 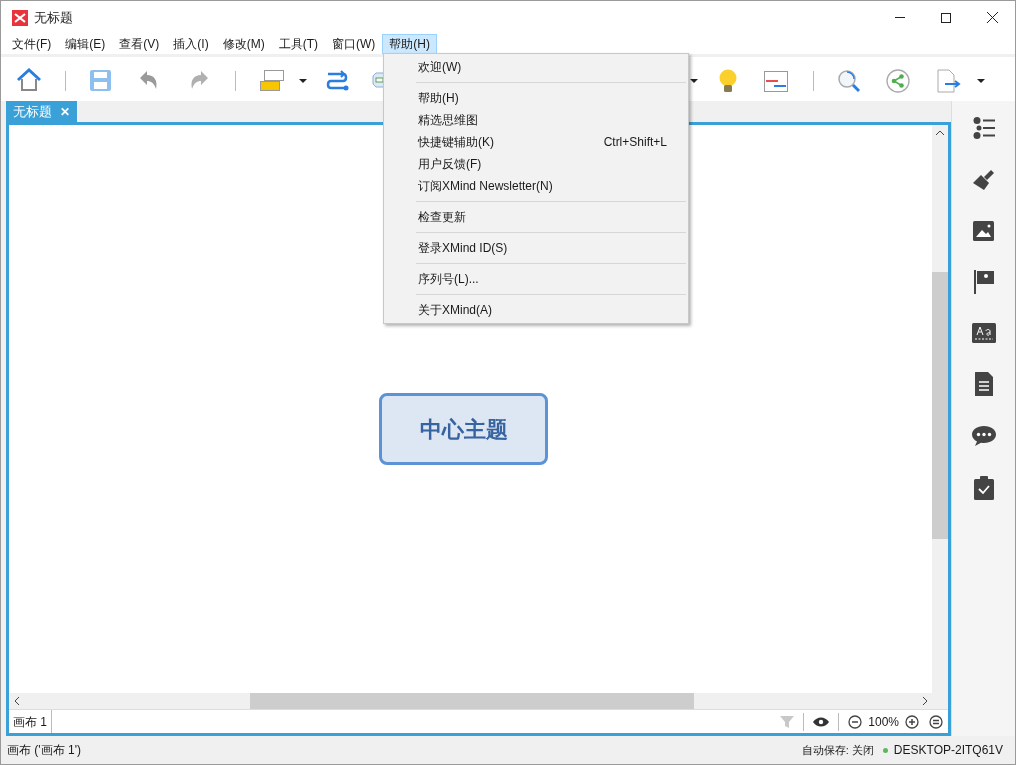 I want to click on menu-entry-label: 帮助(H), so click(x=438, y=98).